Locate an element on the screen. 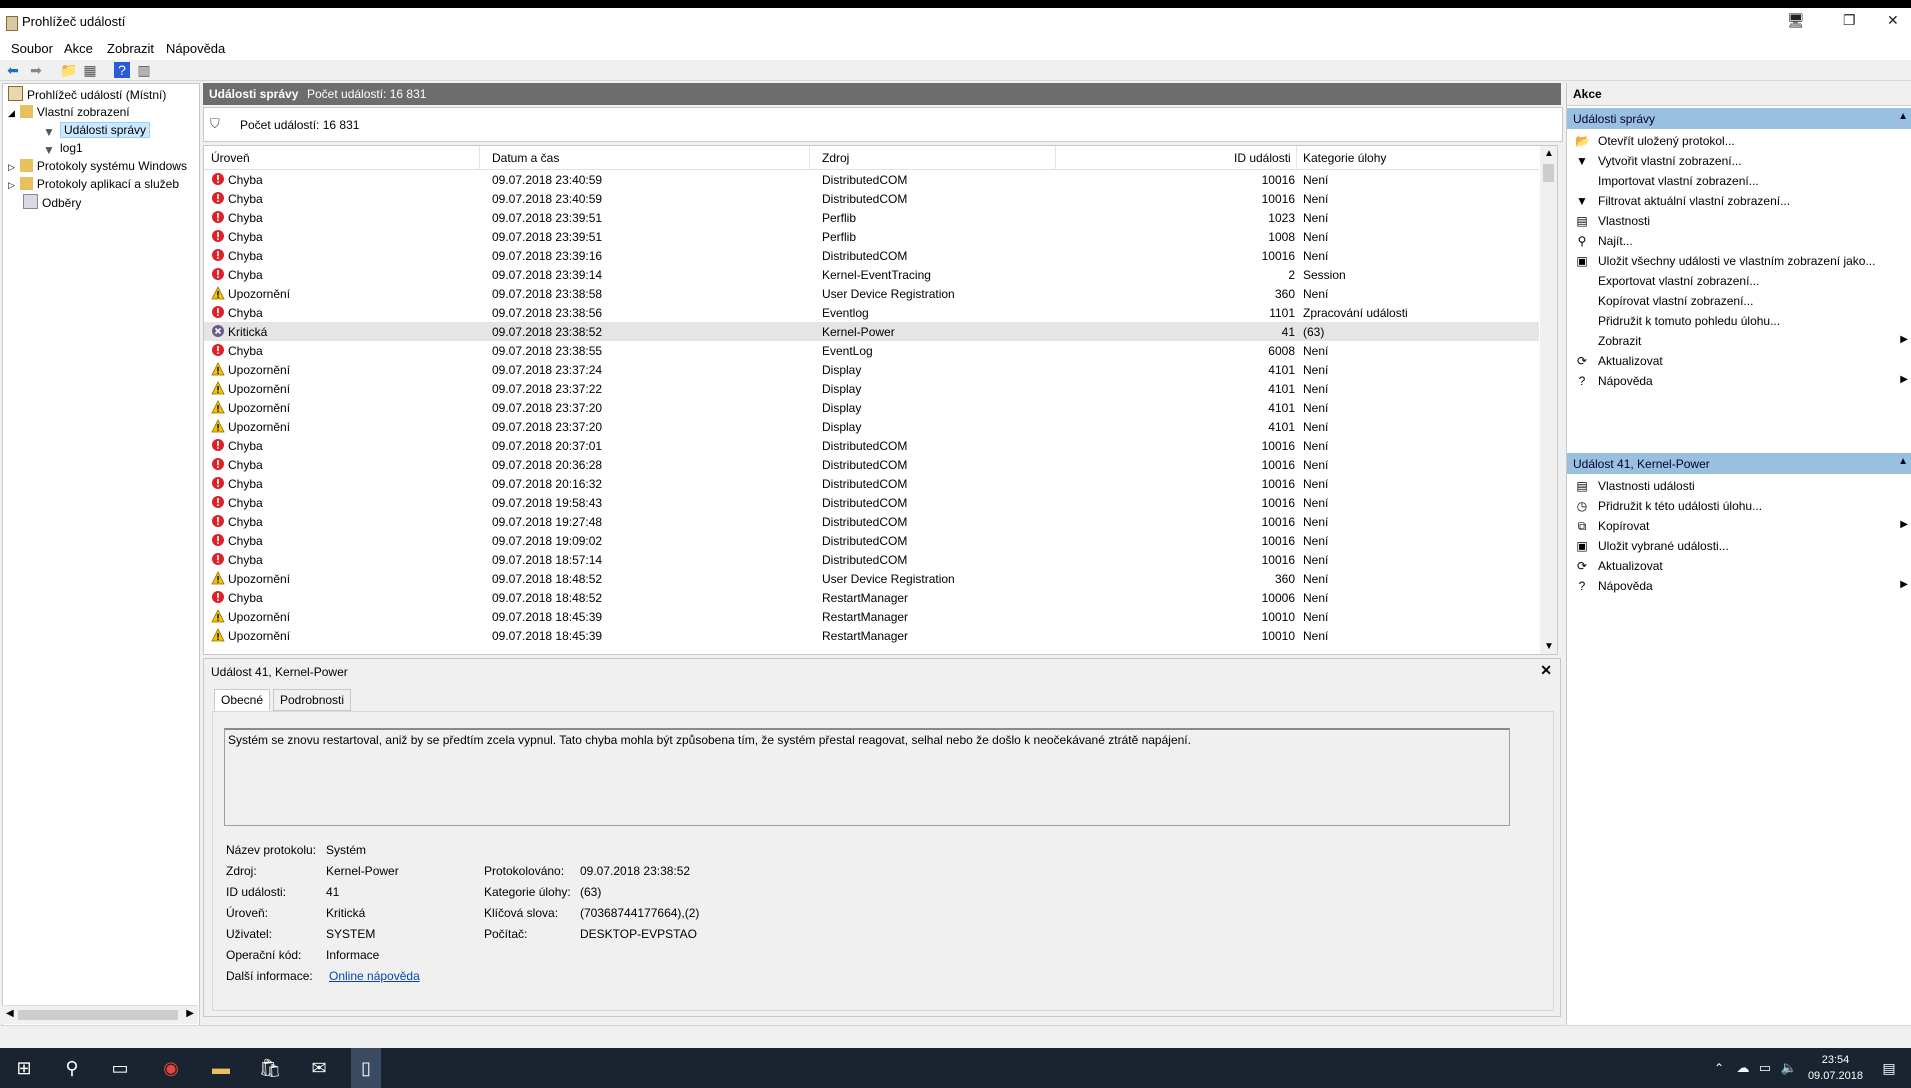 This screenshot has height=1088, width=1911. notifications-icon: ▤ is located at coordinates (1889, 1068).